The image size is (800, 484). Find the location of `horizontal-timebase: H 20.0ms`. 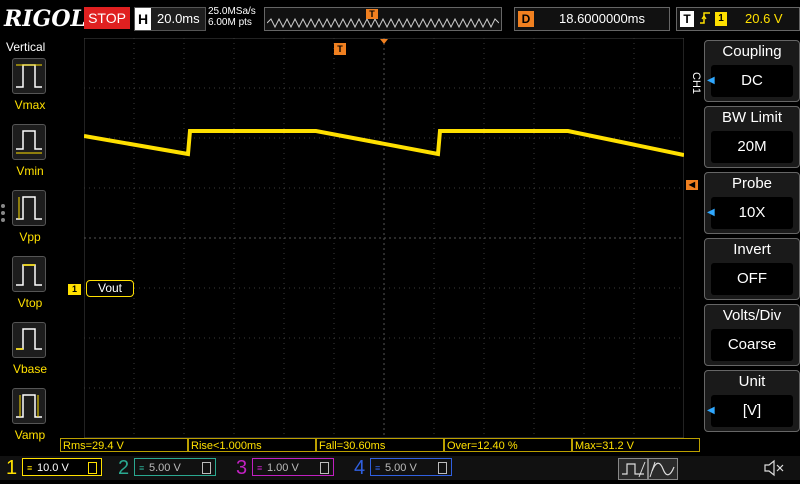

horizontal-timebase: H 20.0ms is located at coordinates (170, 19).